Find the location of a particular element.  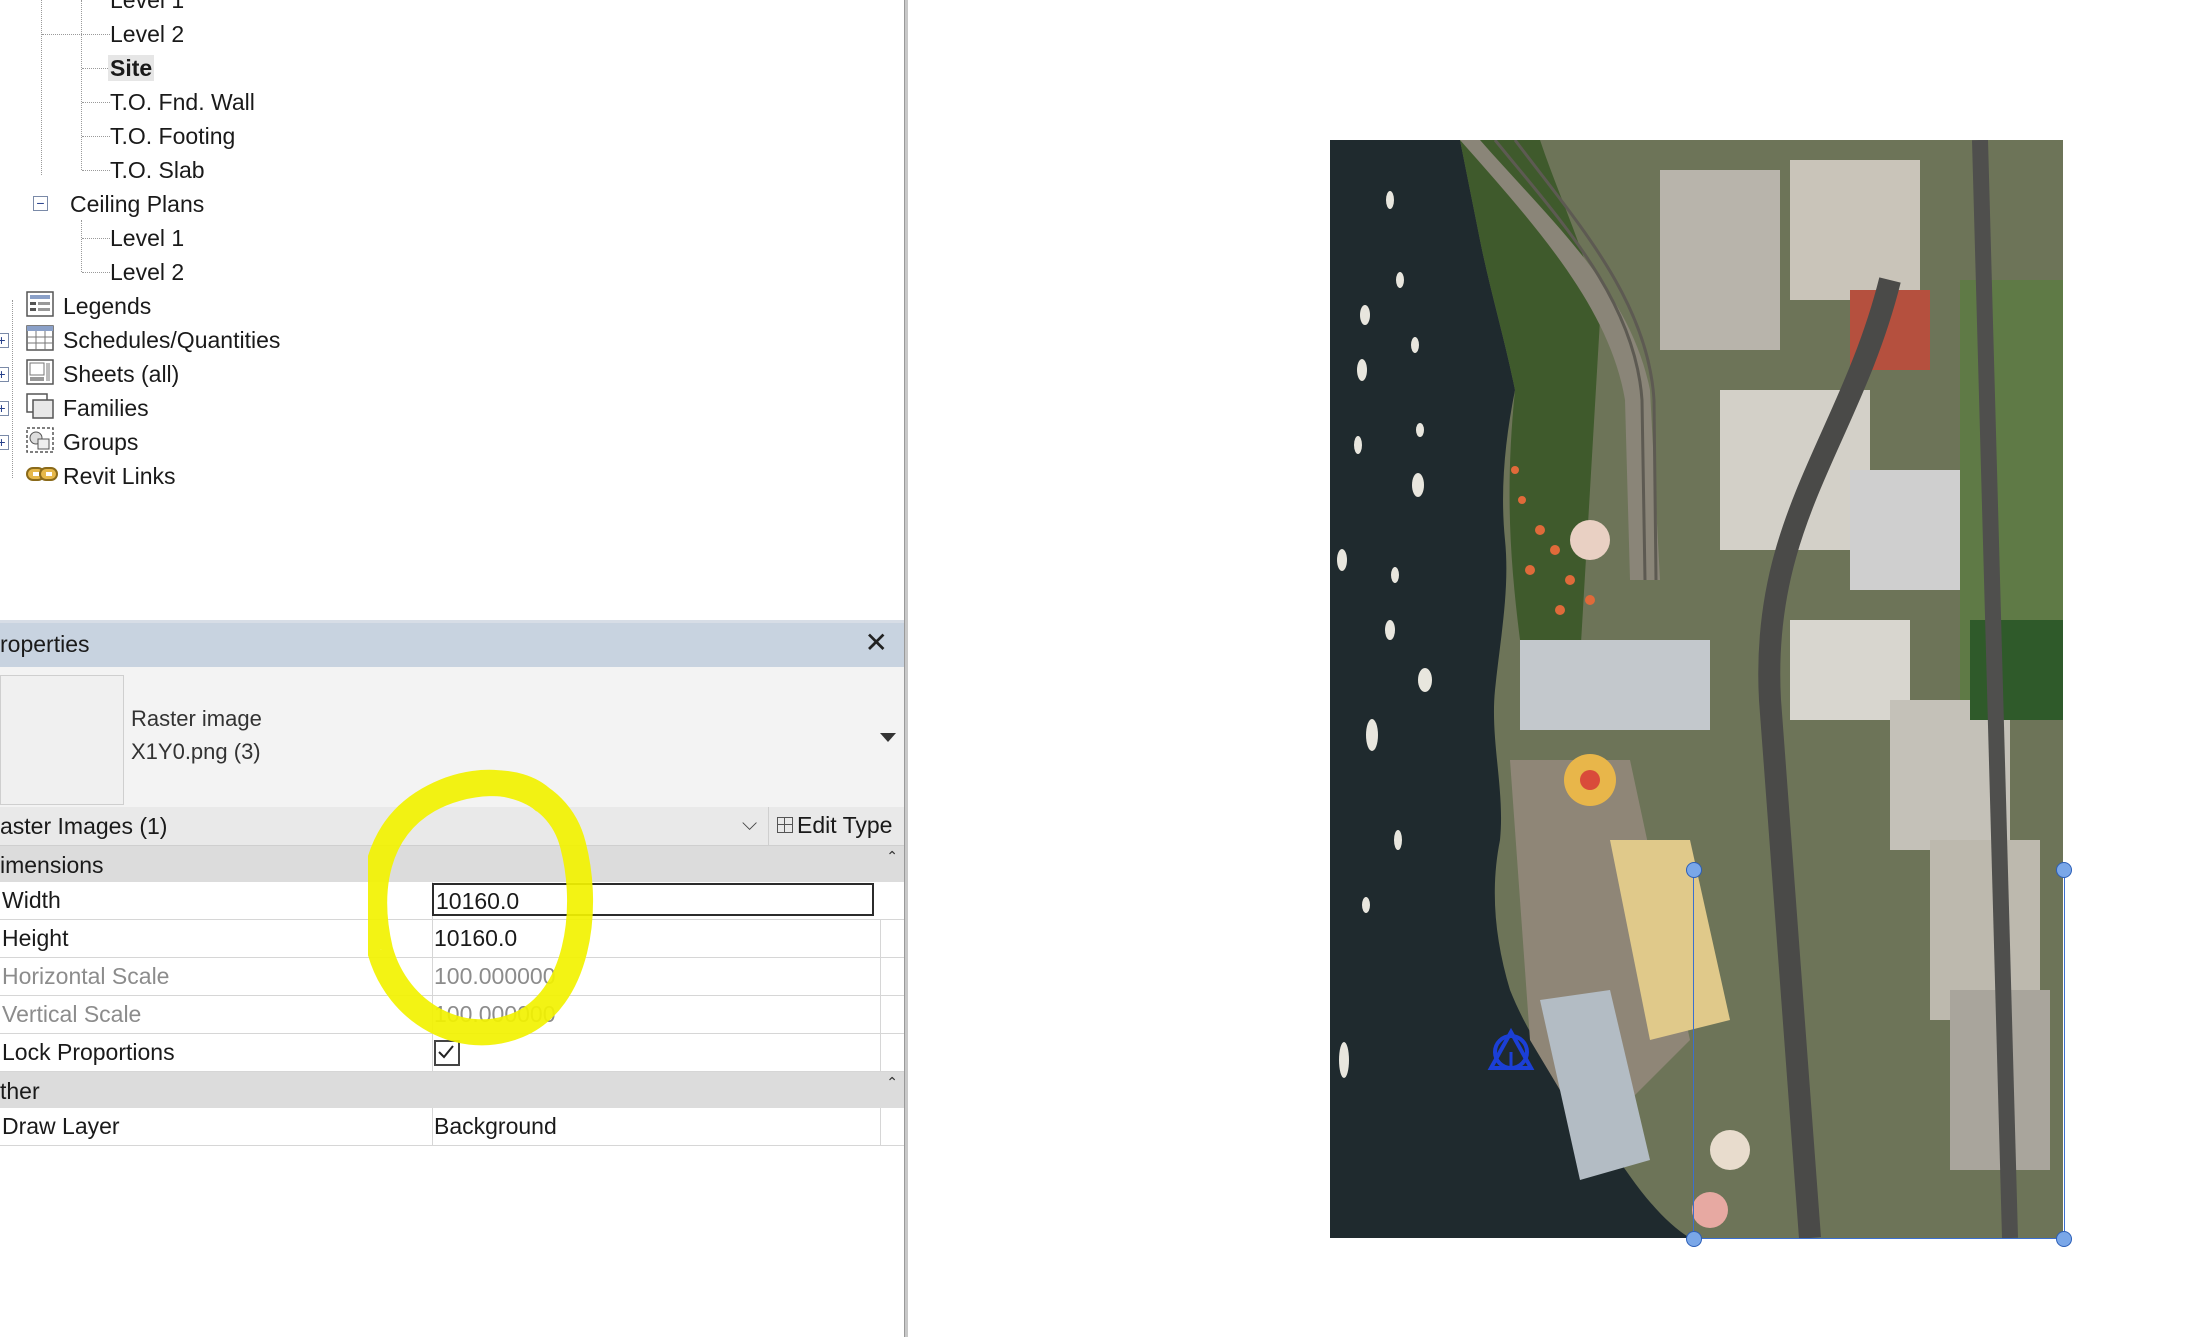

property-name: Height is located at coordinates (216, 938).